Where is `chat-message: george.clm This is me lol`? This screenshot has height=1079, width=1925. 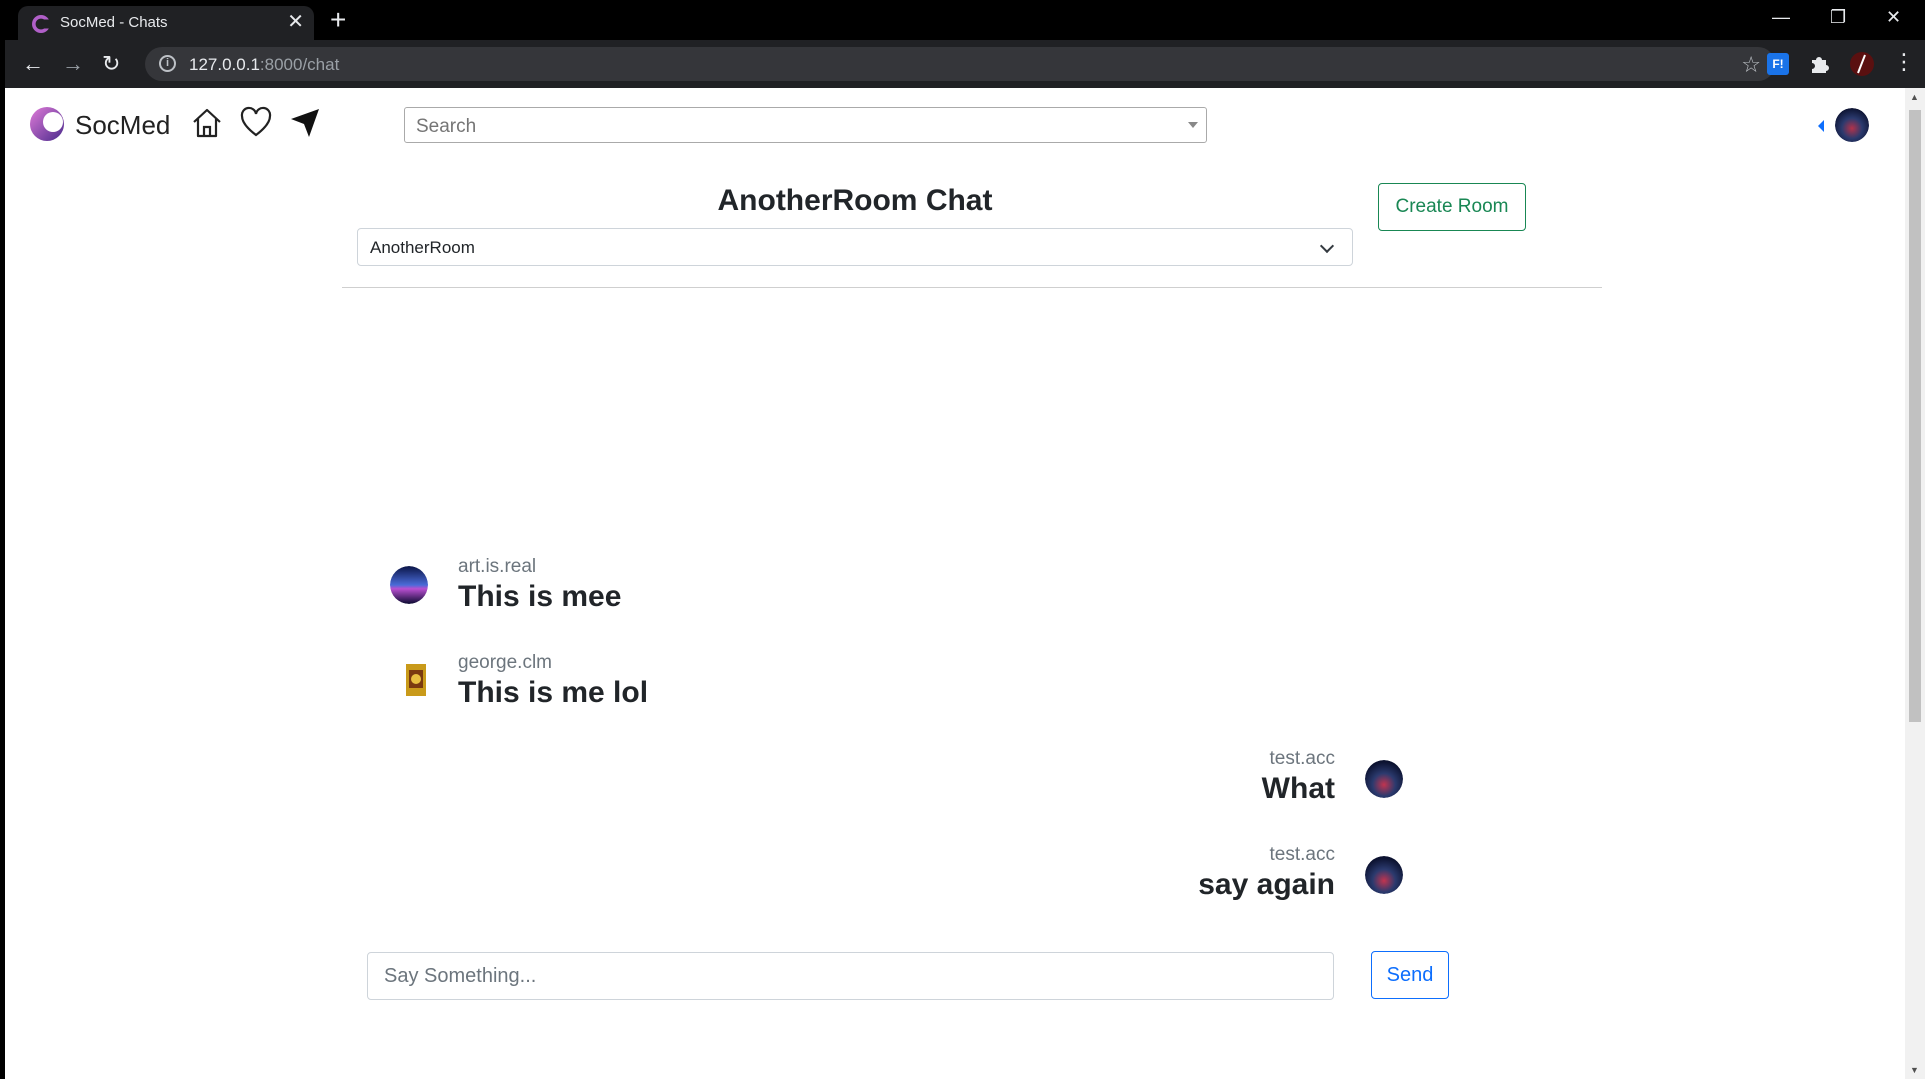 chat-message: george.clm This is me lol is located at coordinates (553, 681).